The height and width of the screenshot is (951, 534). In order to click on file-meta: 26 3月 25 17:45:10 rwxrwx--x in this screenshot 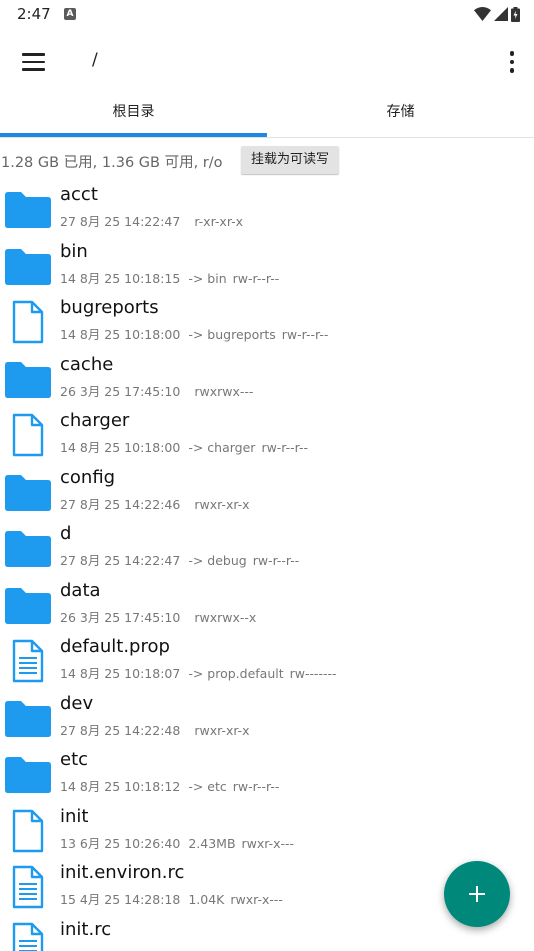, I will do `click(158, 616)`.